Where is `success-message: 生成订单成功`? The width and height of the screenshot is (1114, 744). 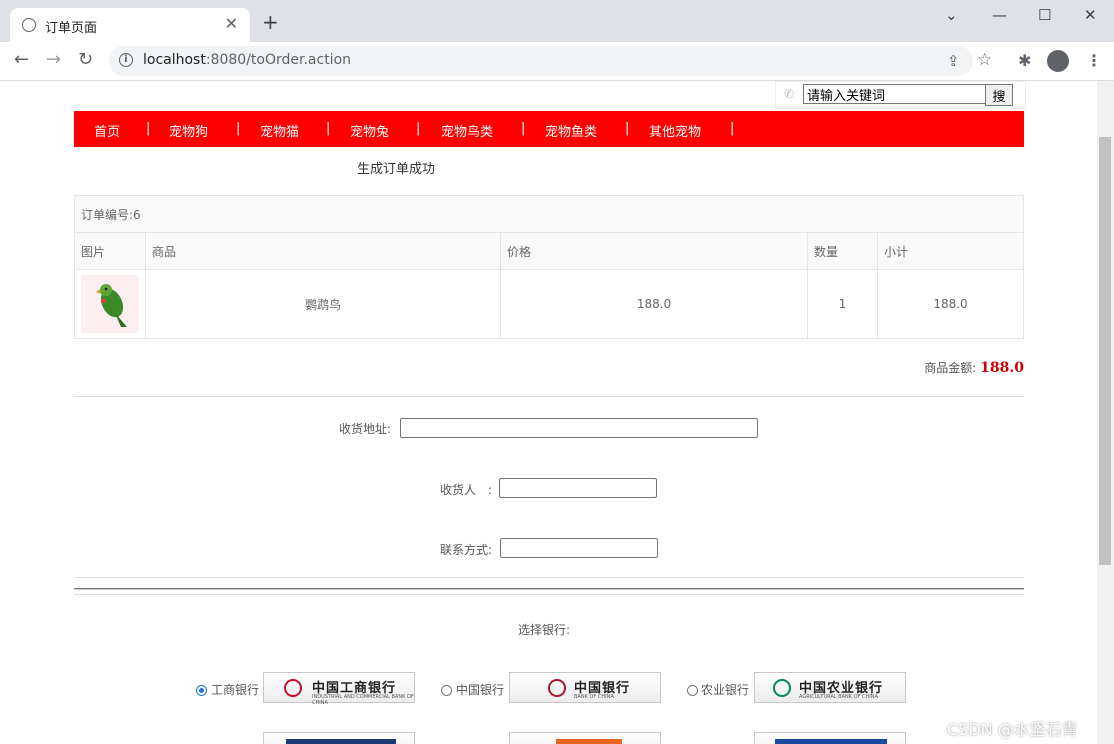 success-message: 生成订单成功 is located at coordinates (396, 169).